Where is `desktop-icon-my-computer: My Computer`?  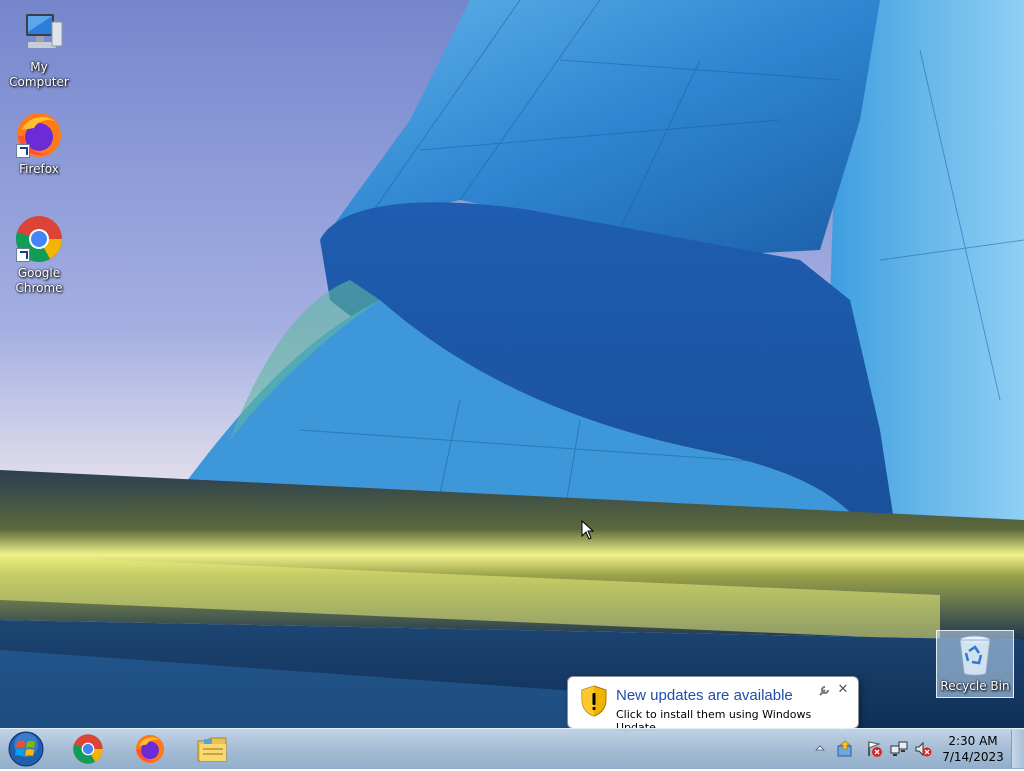 desktop-icon-my-computer: My Computer is located at coordinates (39, 49).